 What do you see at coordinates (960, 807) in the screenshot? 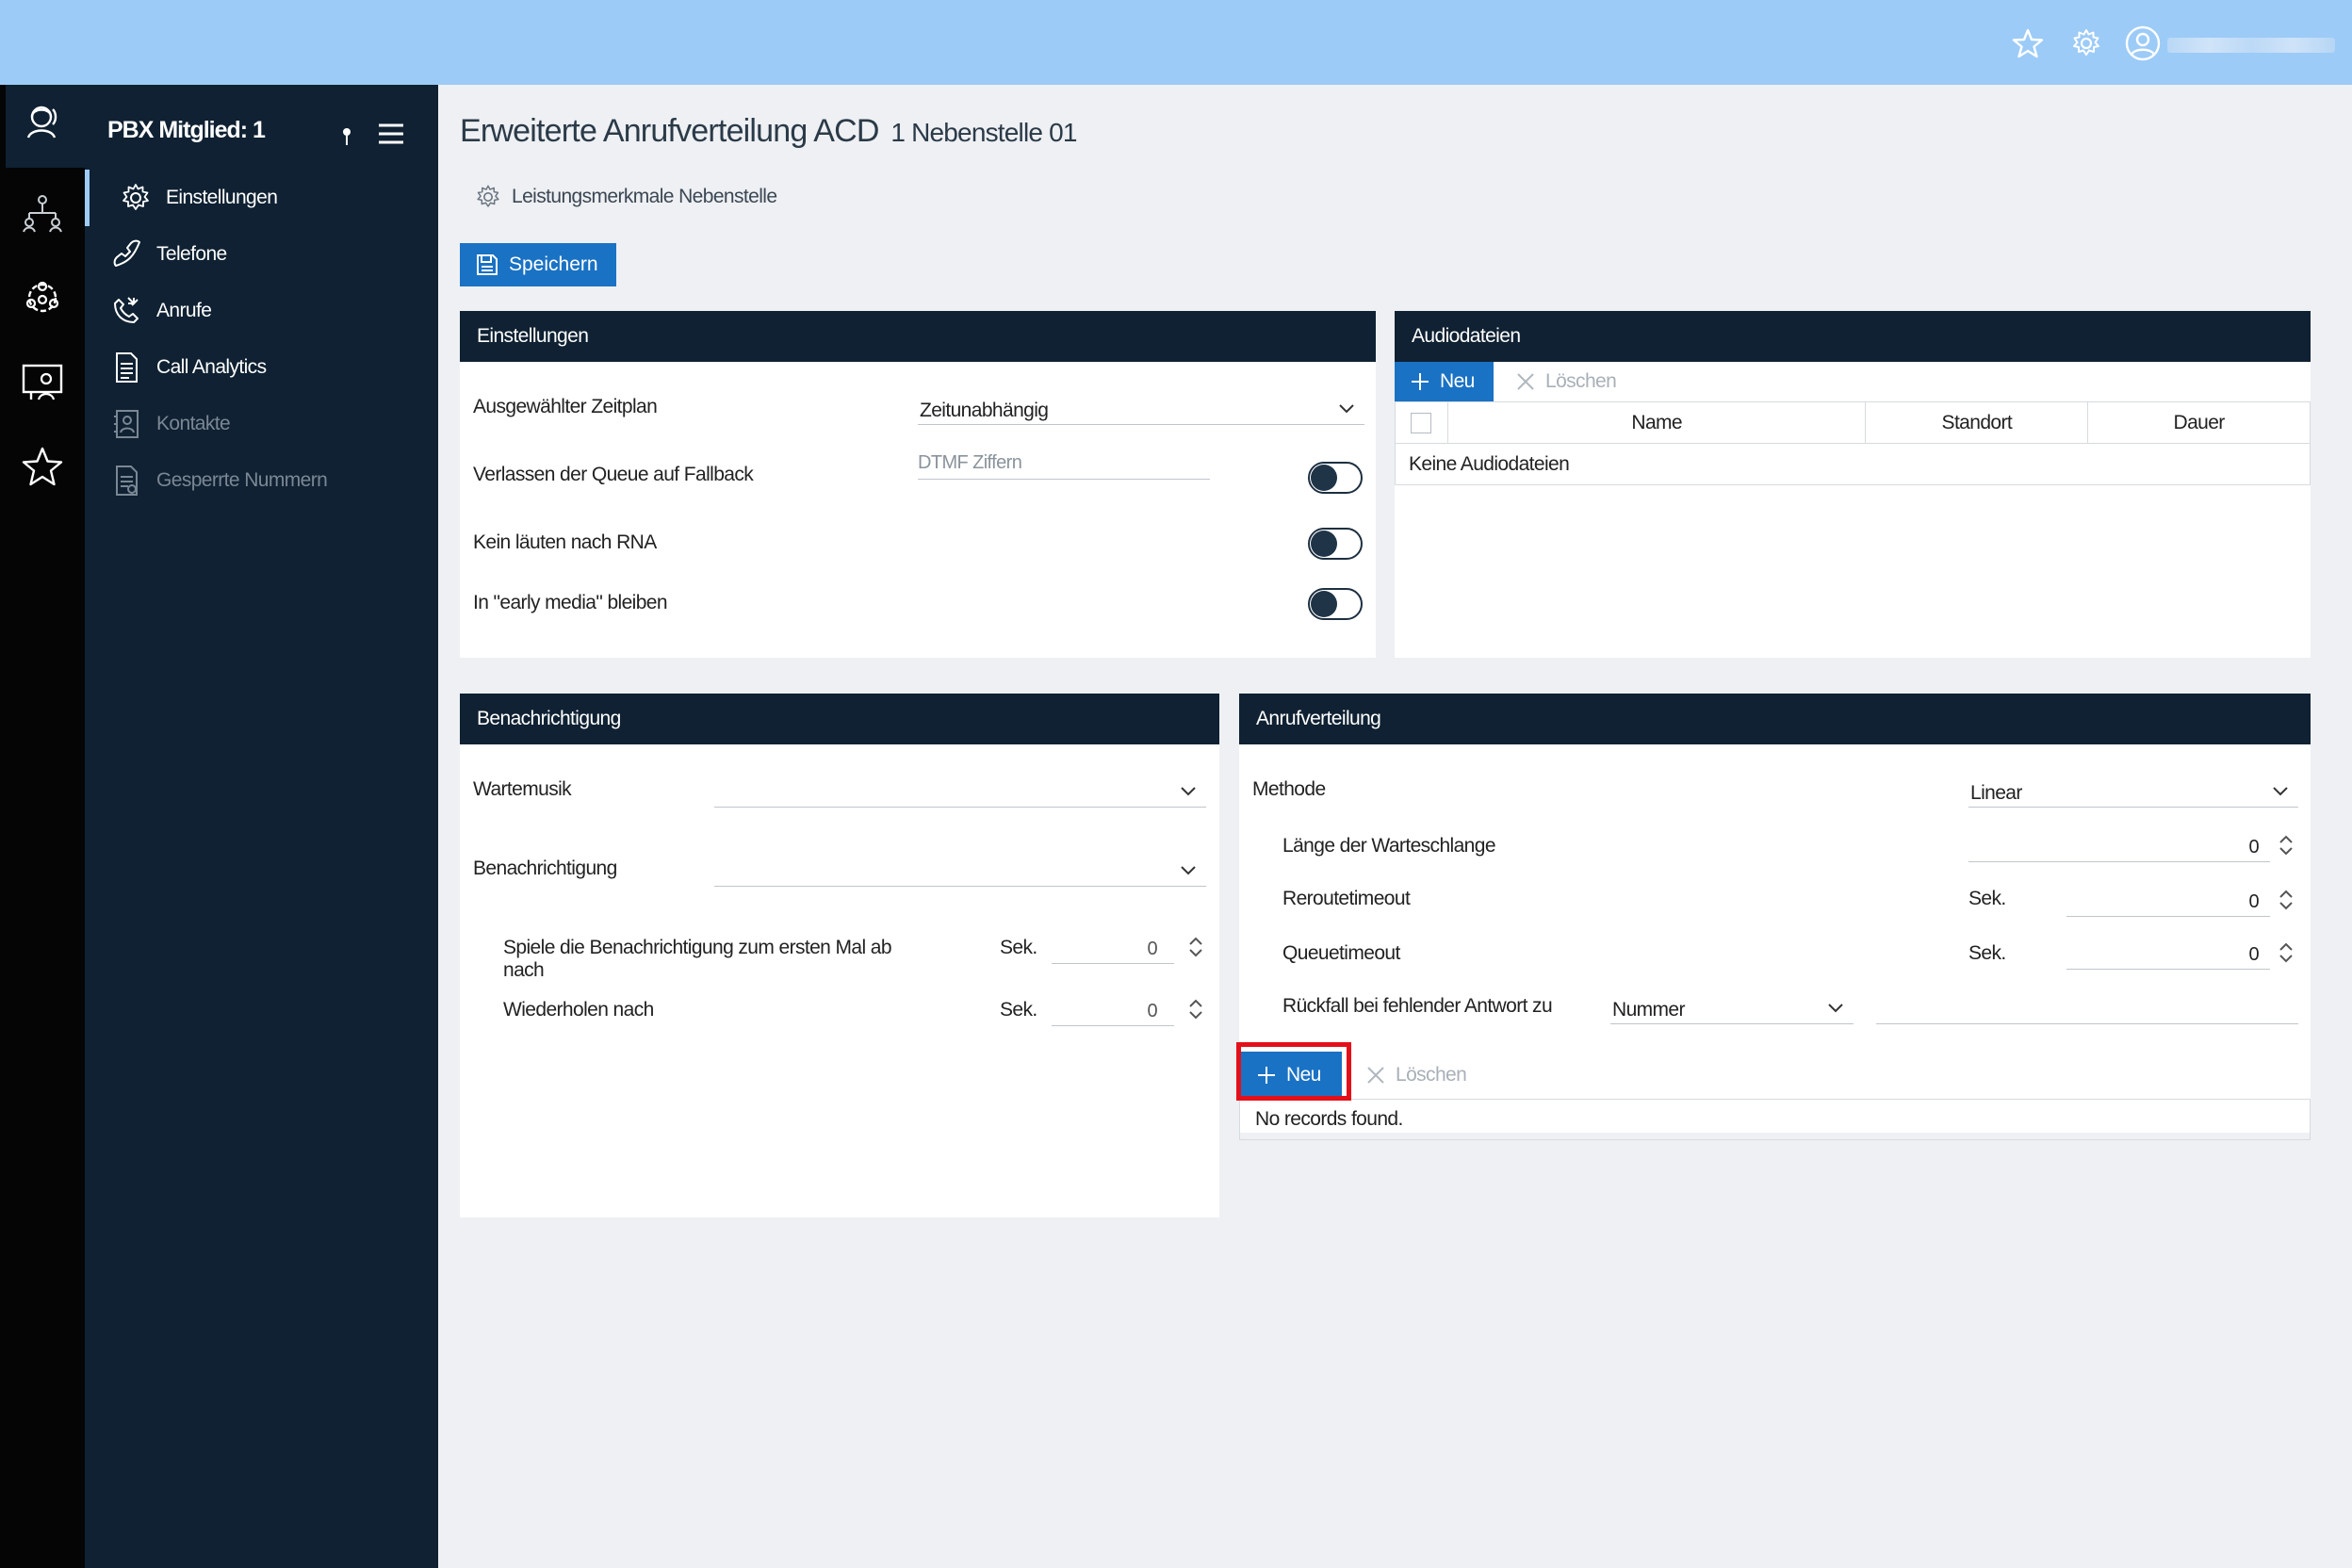
I see `wartemusik-underline` at bounding box center [960, 807].